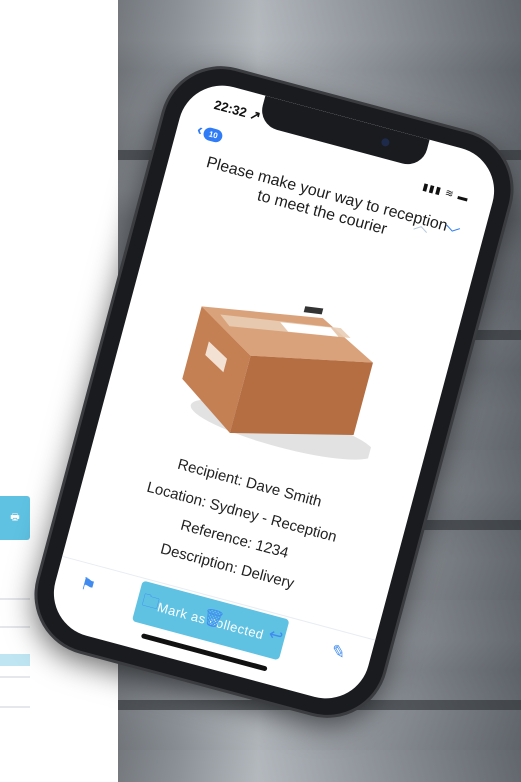 This screenshot has width=521, height=782. I want to click on flag-icon: ⚑, so click(88, 585).